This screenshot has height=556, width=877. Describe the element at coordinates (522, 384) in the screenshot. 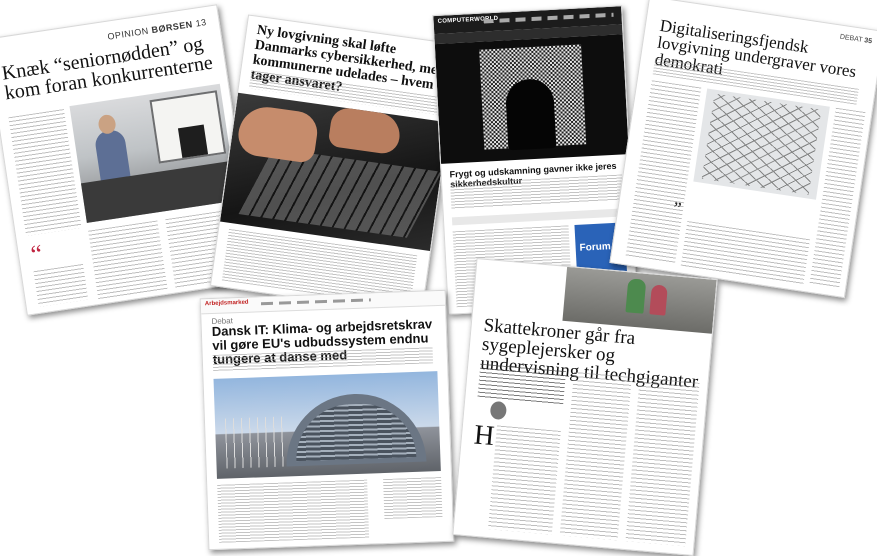

I see `article-standfirst` at that location.